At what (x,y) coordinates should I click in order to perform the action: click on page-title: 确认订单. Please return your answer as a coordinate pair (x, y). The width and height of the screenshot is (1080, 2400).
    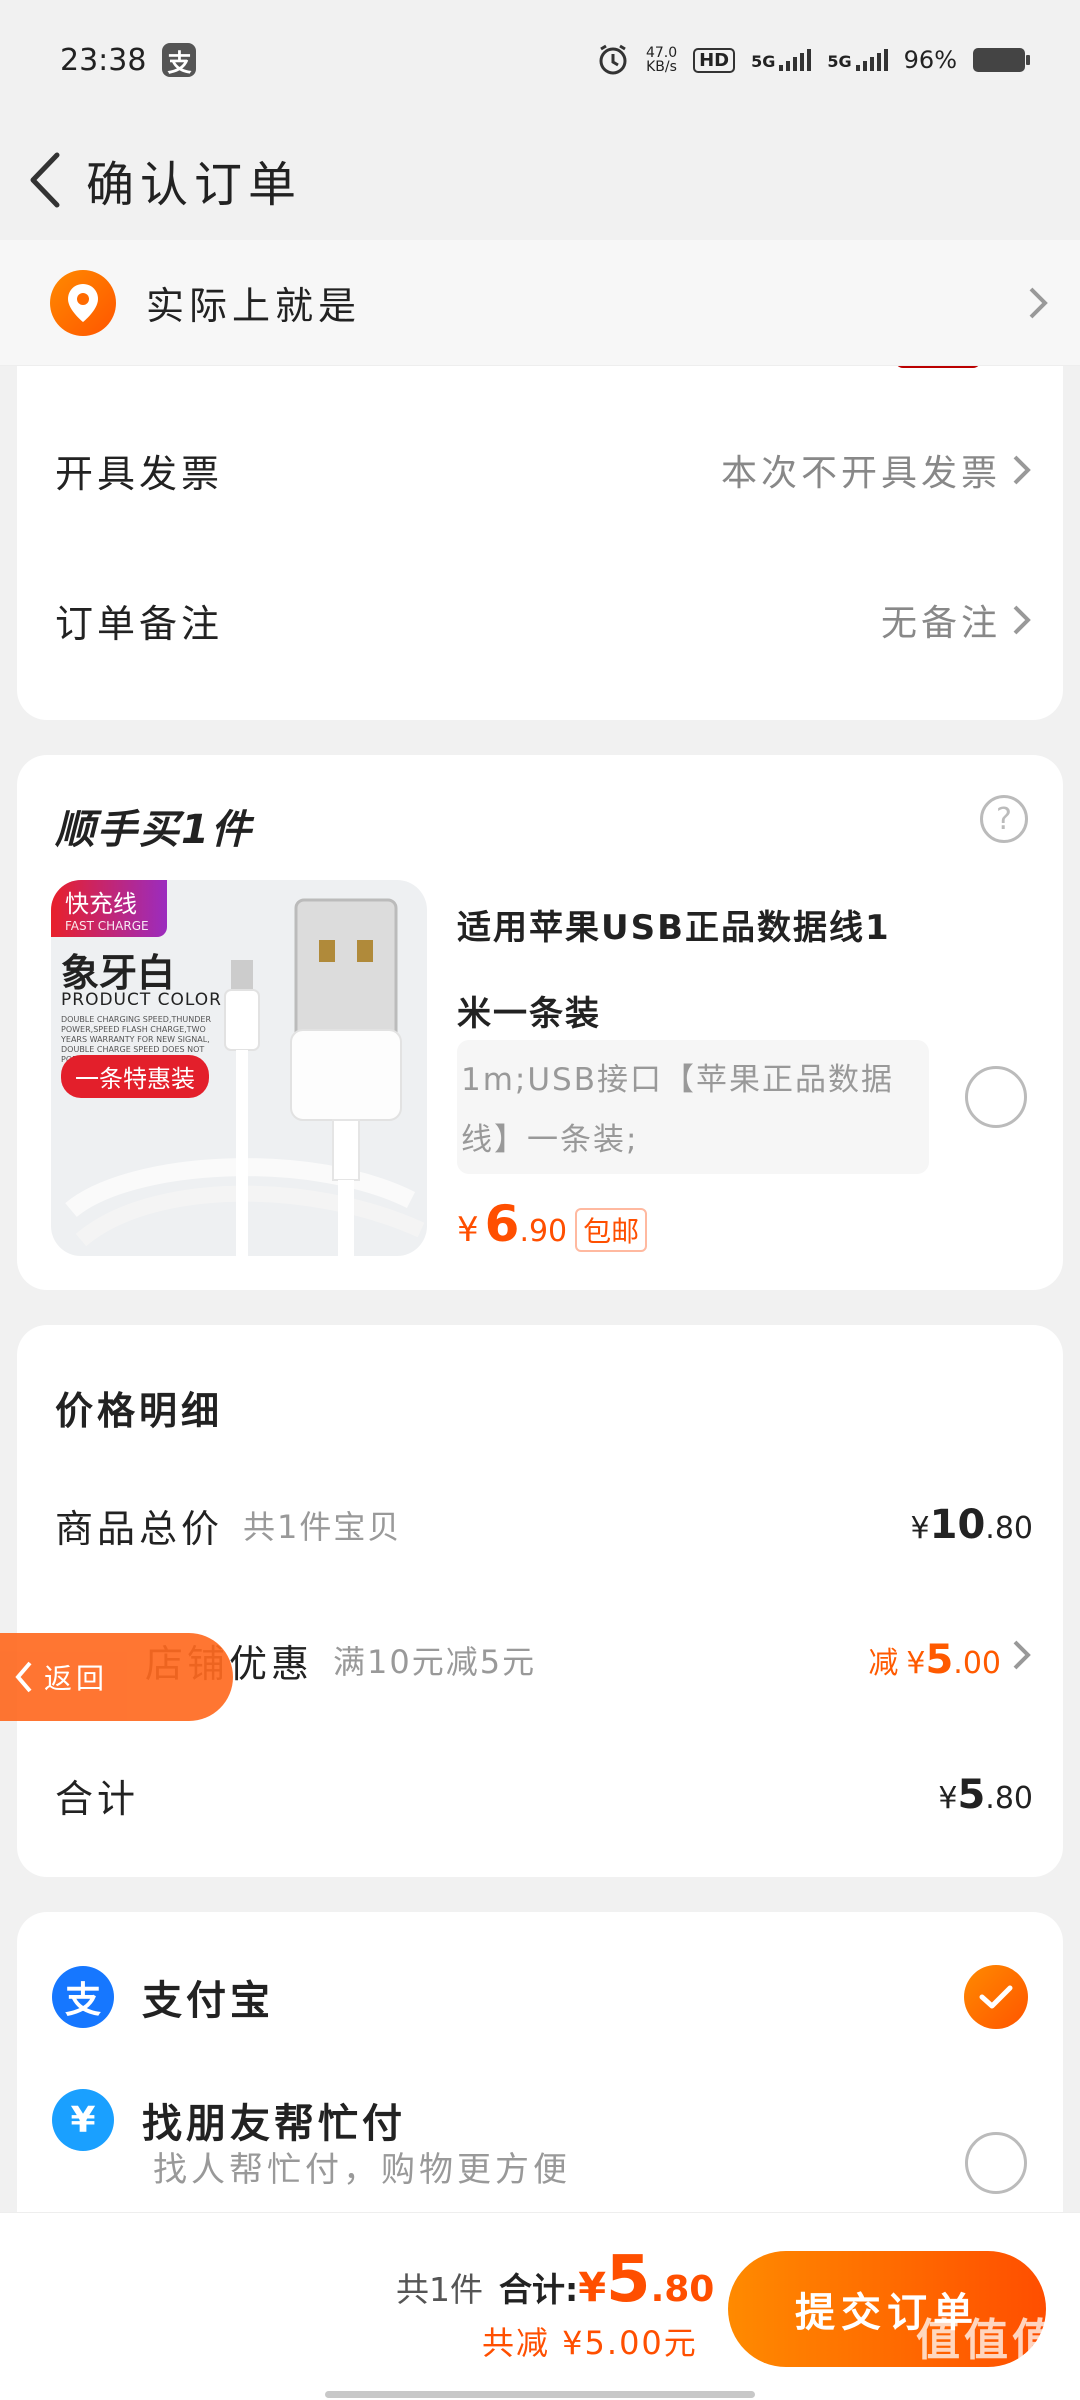
    Looking at the image, I should click on (194, 185).